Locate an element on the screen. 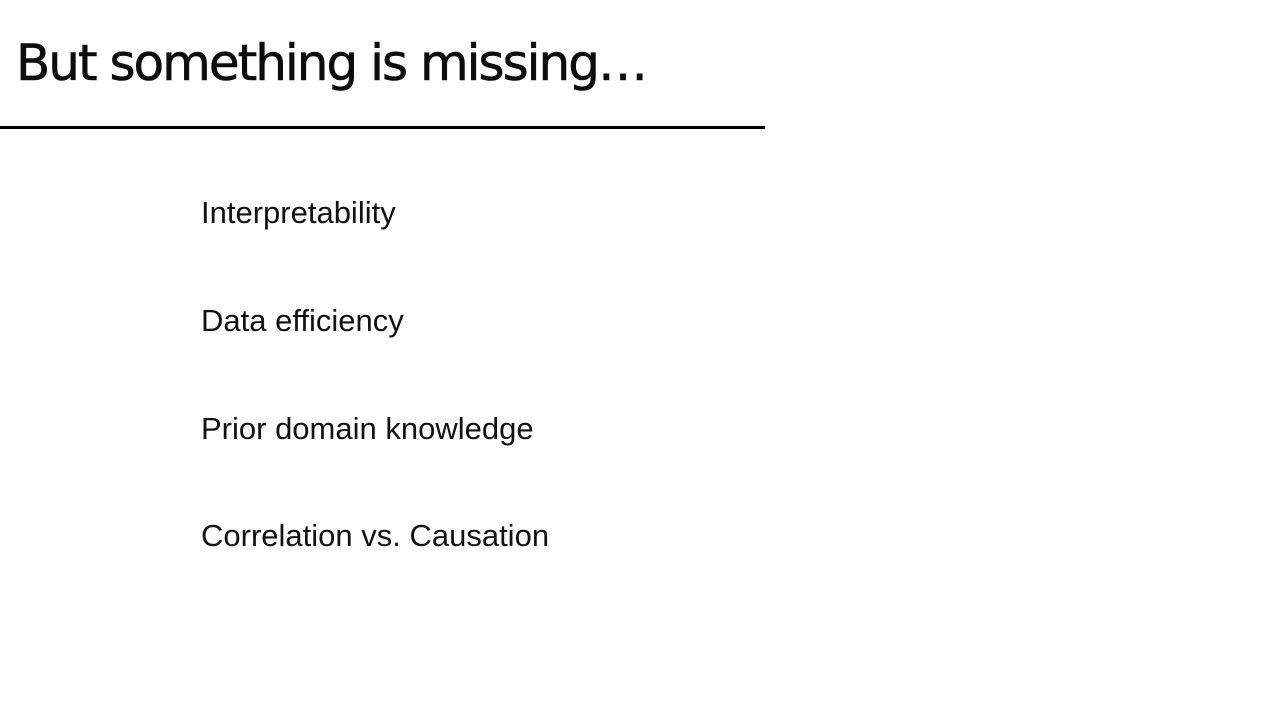 The width and height of the screenshot is (1280, 720). bullet-item-prior-domain-knowledge: Prior domain knowledge is located at coordinates (367, 428).